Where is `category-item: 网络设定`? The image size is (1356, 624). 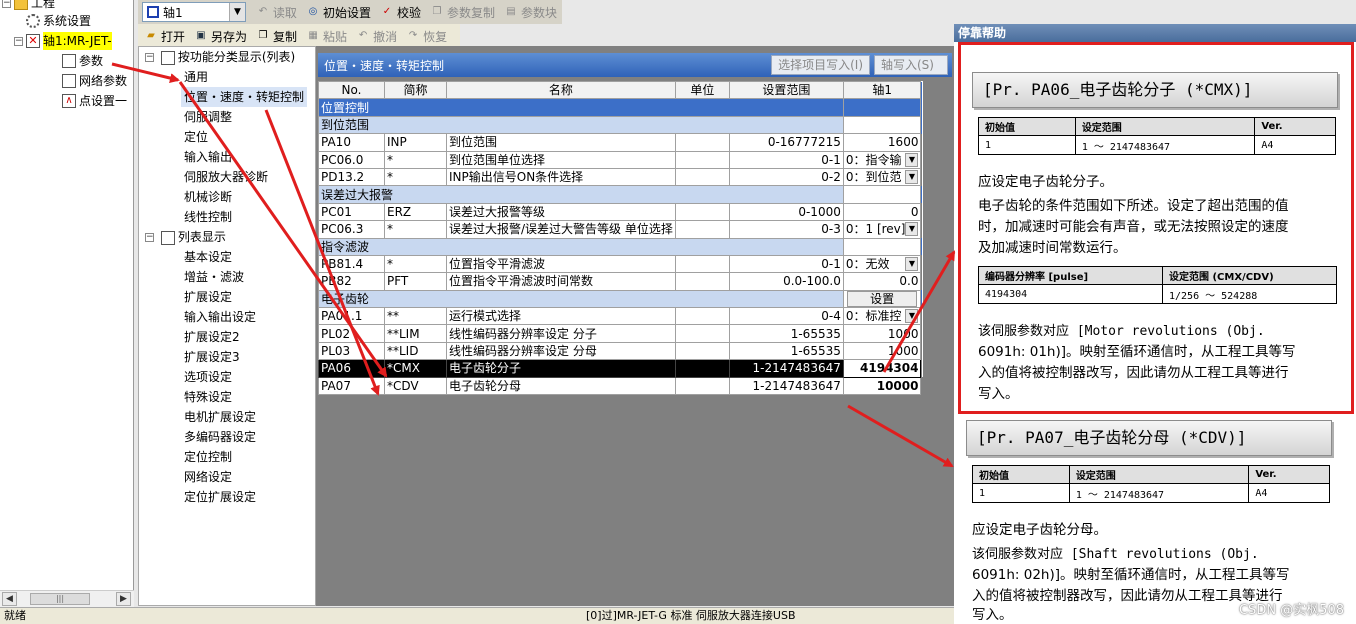 category-item: 网络设定 is located at coordinates (208, 477).